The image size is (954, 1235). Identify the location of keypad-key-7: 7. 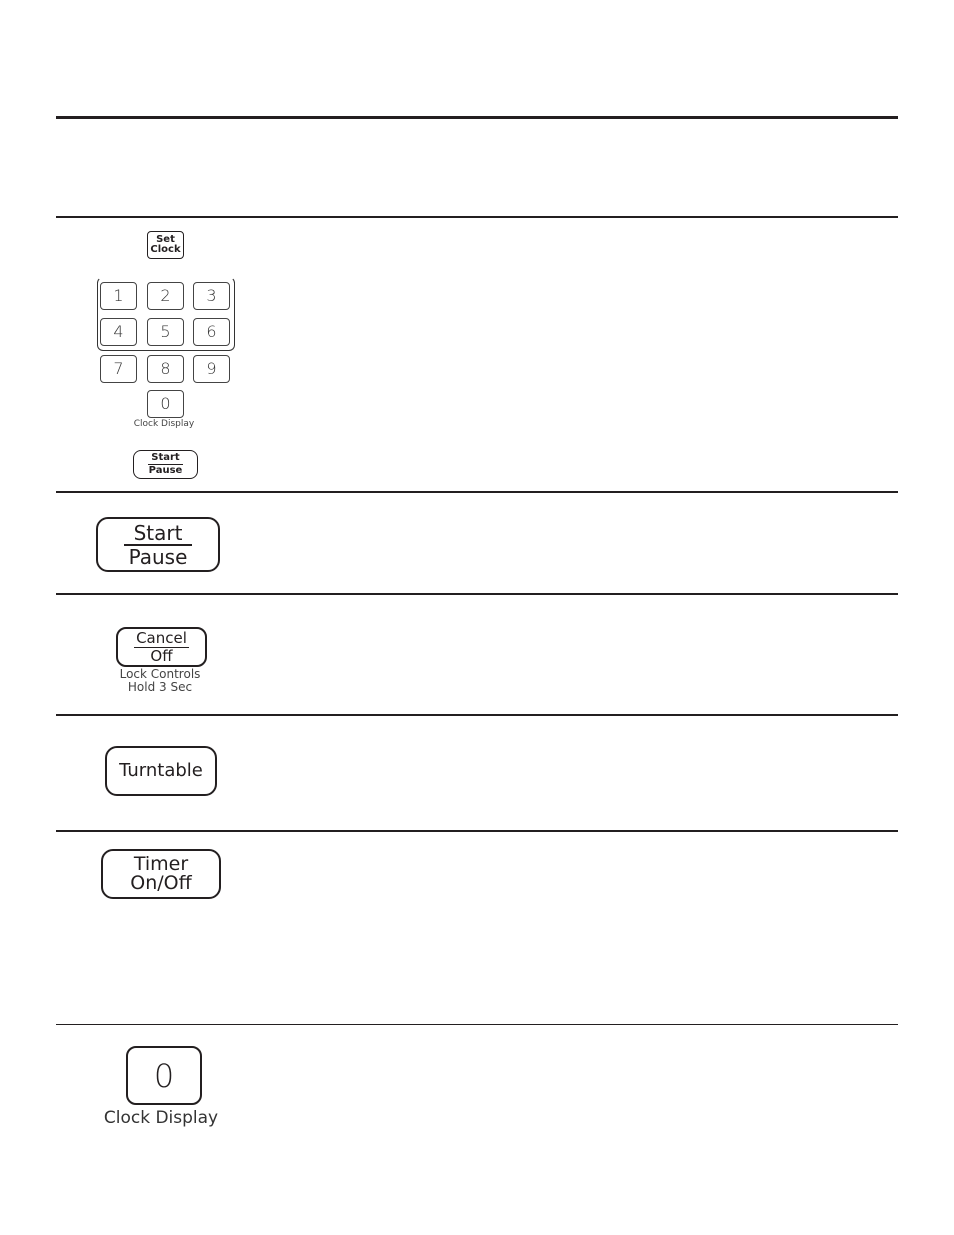
(118, 369).